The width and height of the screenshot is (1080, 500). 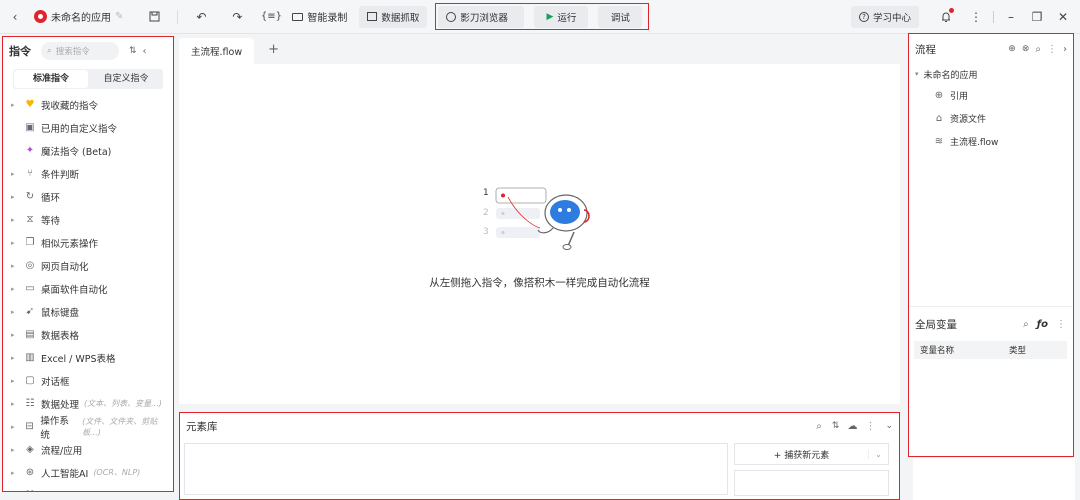 I want to click on link-icon: ⊕, so click(x=939, y=95).